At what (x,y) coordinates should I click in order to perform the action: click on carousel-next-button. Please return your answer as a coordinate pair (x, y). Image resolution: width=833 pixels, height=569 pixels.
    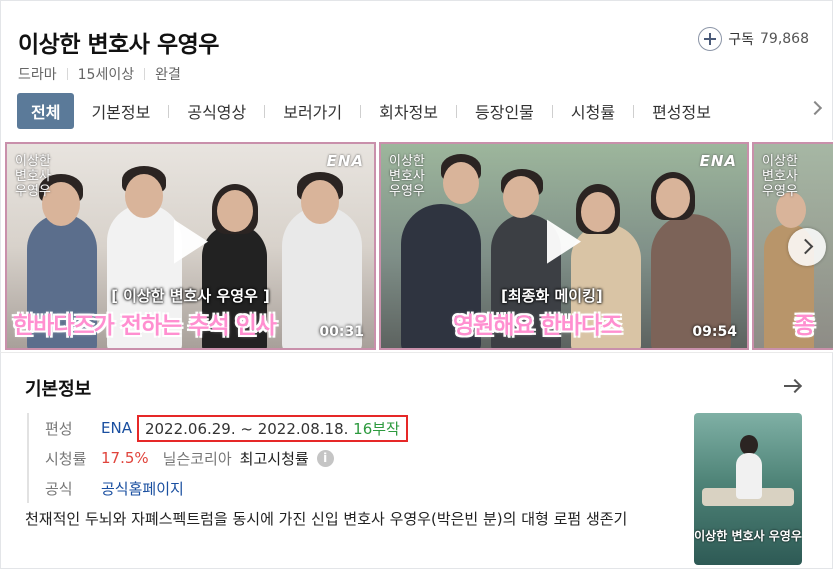
    Looking at the image, I should click on (807, 247).